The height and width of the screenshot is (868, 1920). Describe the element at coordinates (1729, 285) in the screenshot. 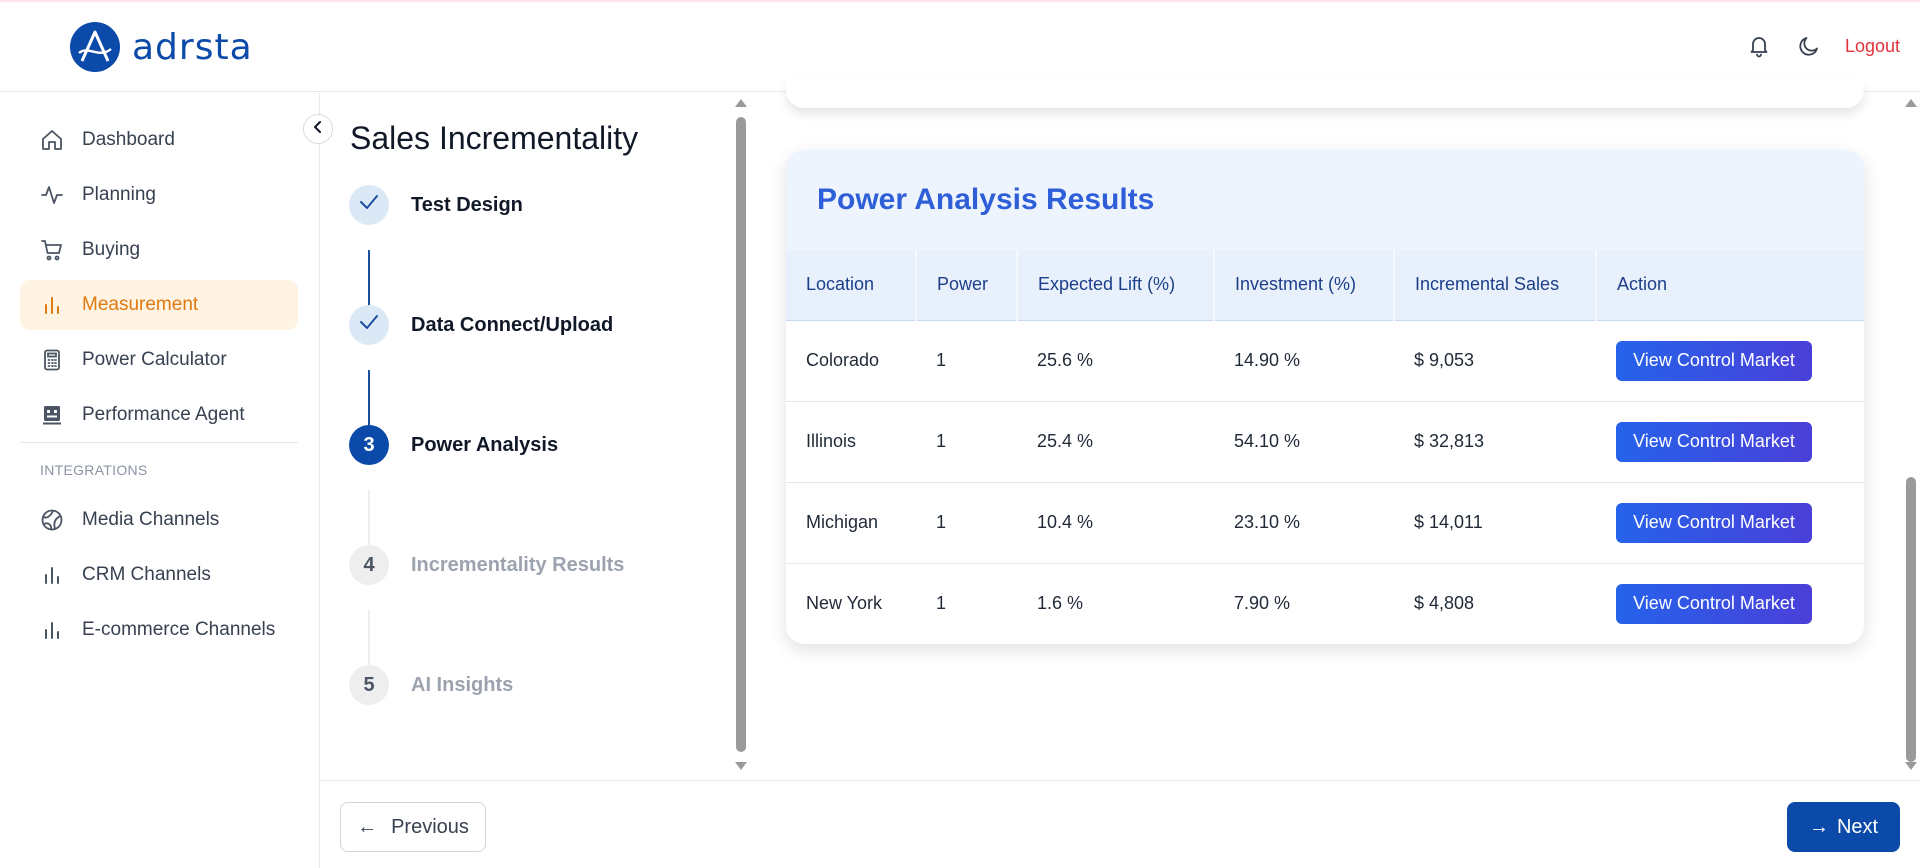

I see `column-header-action: Action` at that location.